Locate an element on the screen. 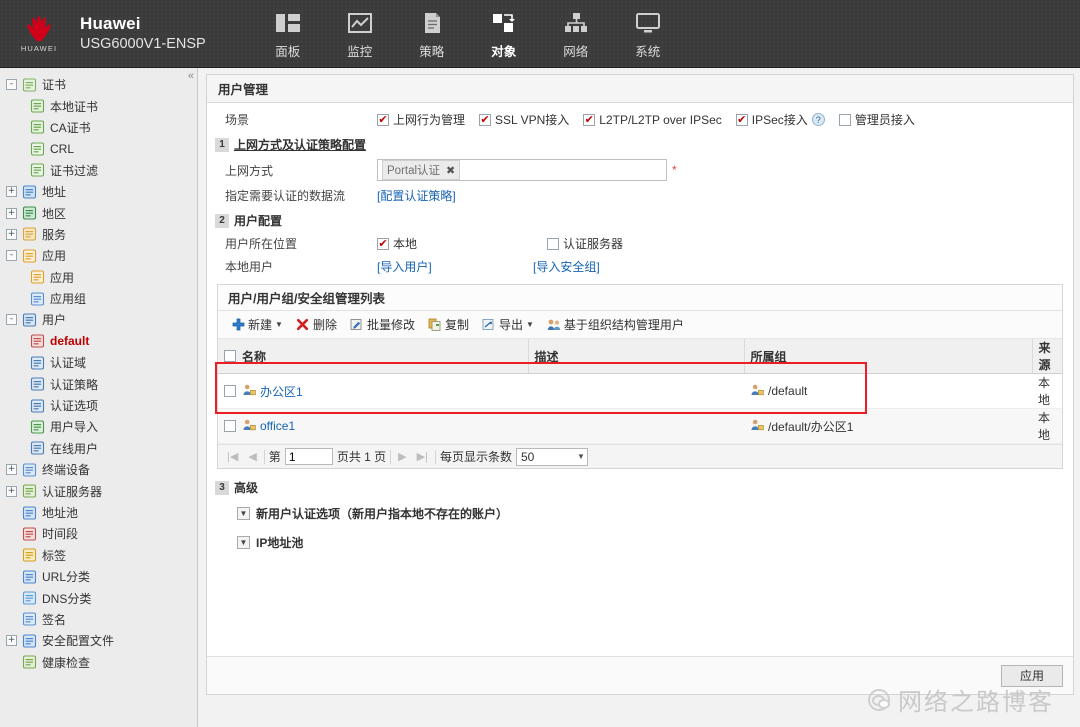 Image resolution: width=1080 pixels, height=727 pixels. sidebar-item-8: - 应用 is located at coordinates (98, 255).